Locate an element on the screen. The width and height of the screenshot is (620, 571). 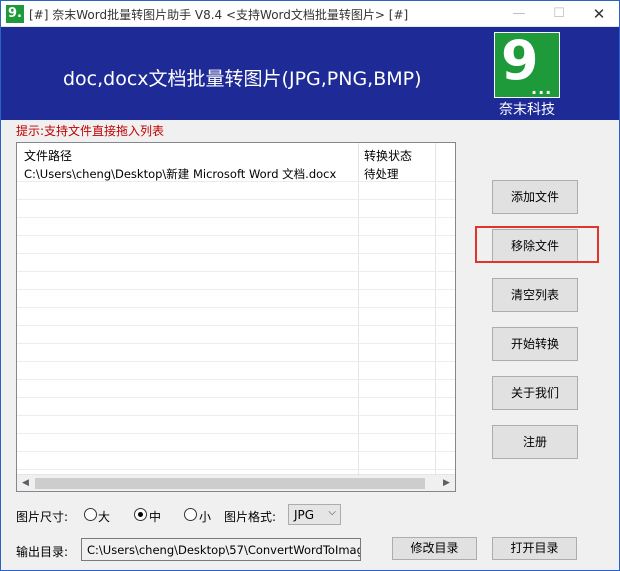
image-size-label: 图片尺寸: is located at coordinates (42, 517).